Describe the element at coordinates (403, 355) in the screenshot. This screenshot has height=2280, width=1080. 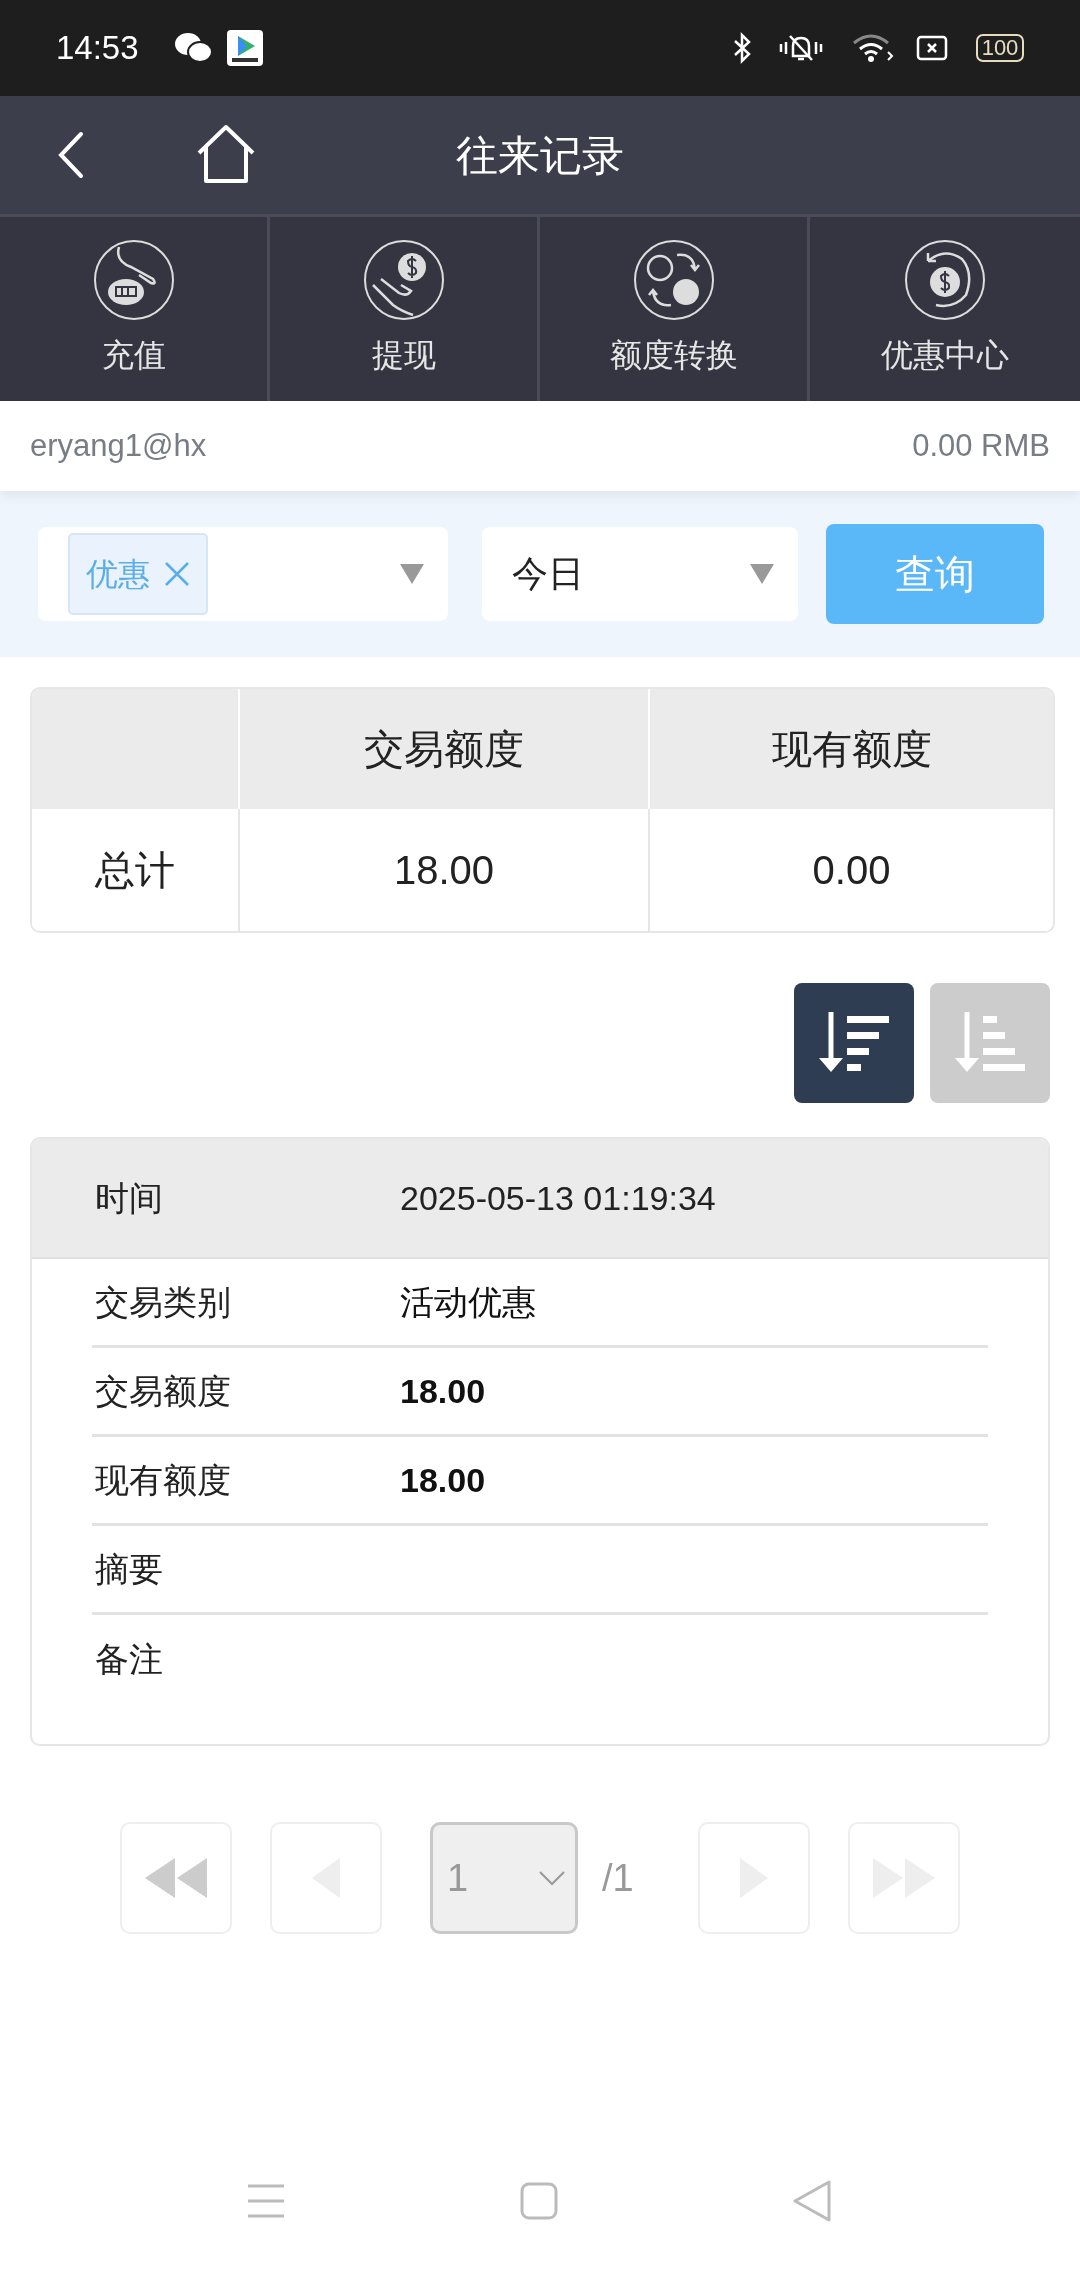
I see `shortcut-label: 提现` at that location.